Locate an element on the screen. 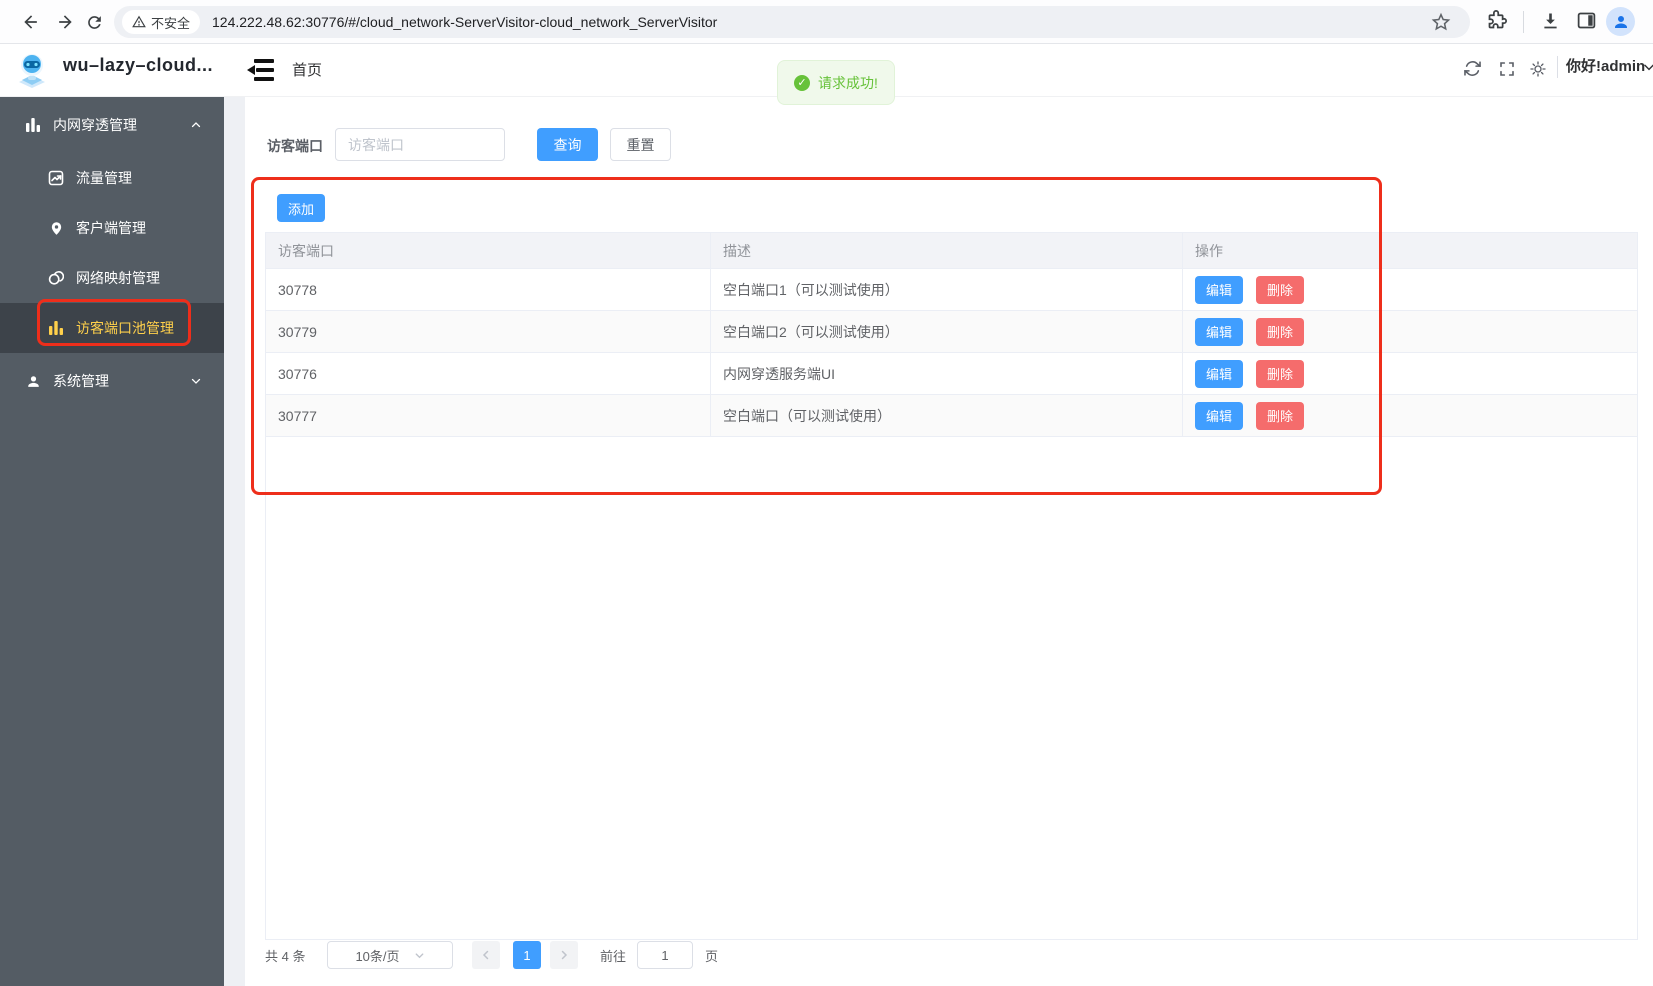 The height and width of the screenshot is (986, 1653). sidebar-item-label: 客户端管理 is located at coordinates (111, 228).